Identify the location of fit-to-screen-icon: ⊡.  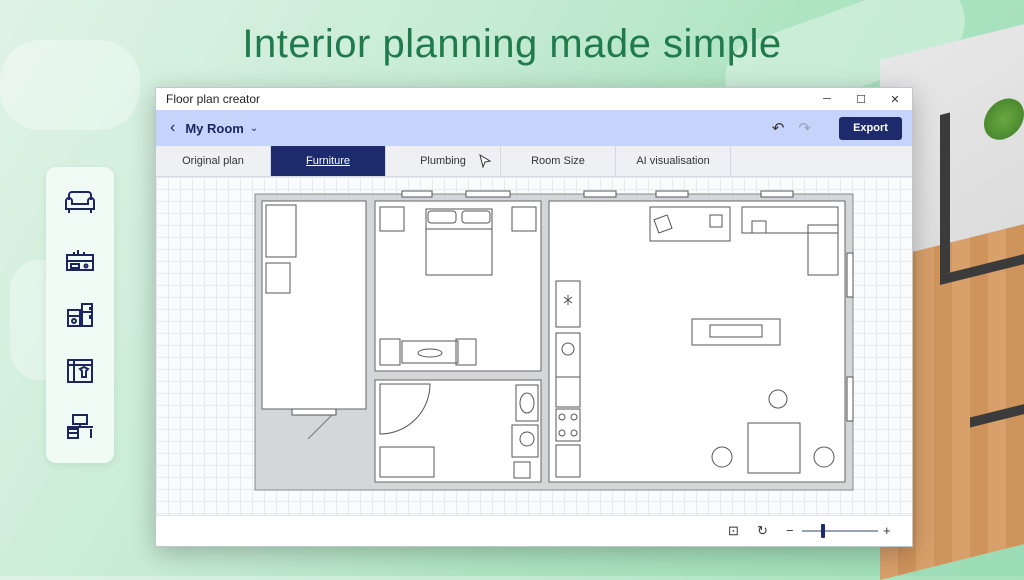
(733, 531).